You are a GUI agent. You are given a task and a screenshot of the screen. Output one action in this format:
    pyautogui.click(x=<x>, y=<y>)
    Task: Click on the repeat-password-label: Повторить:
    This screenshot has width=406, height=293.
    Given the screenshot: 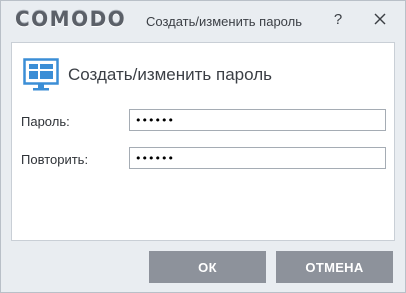 What is the action you would take?
    pyautogui.click(x=55, y=159)
    